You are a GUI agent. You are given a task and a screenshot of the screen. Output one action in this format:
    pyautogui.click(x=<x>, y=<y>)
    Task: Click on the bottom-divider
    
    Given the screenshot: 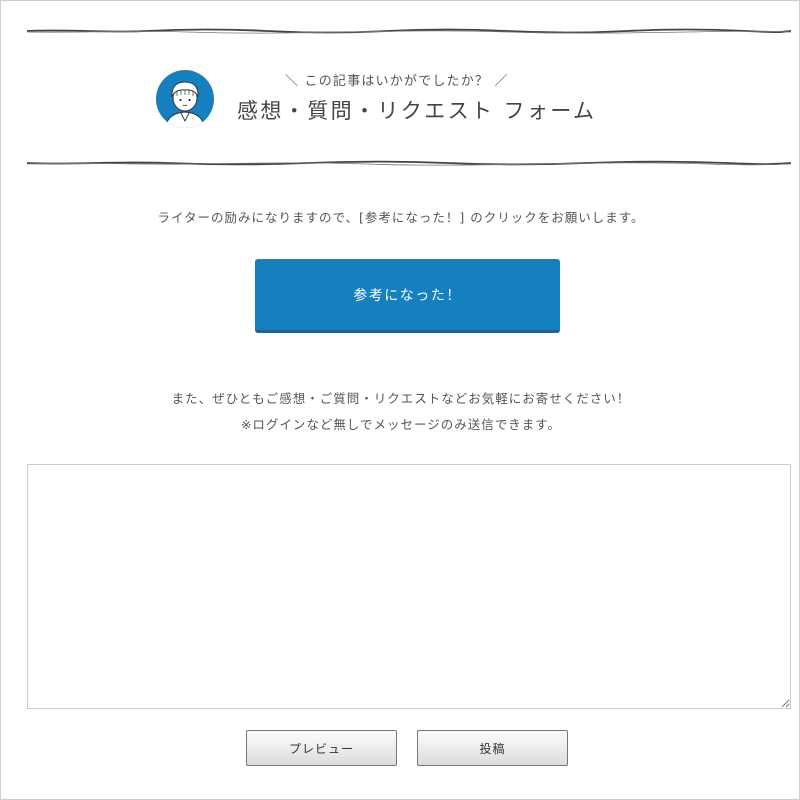 What is the action you would take?
    pyautogui.click(x=409, y=163)
    